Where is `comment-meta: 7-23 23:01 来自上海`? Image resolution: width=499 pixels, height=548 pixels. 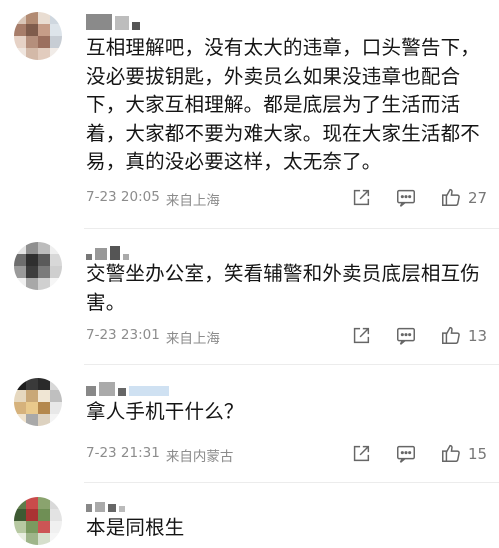
comment-meta: 7-23 23:01 来自上海 is located at coordinates (153, 337).